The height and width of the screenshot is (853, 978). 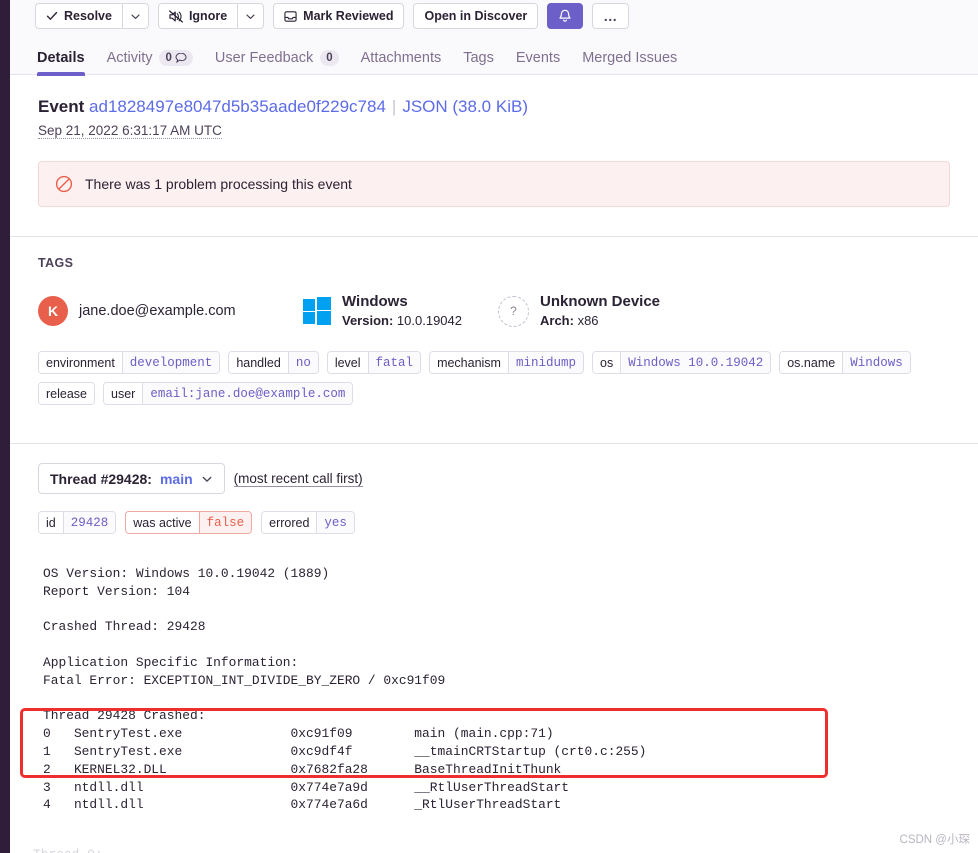 What do you see at coordinates (208, 16) in the screenshot?
I see `ignore-button-label: Ignore` at bounding box center [208, 16].